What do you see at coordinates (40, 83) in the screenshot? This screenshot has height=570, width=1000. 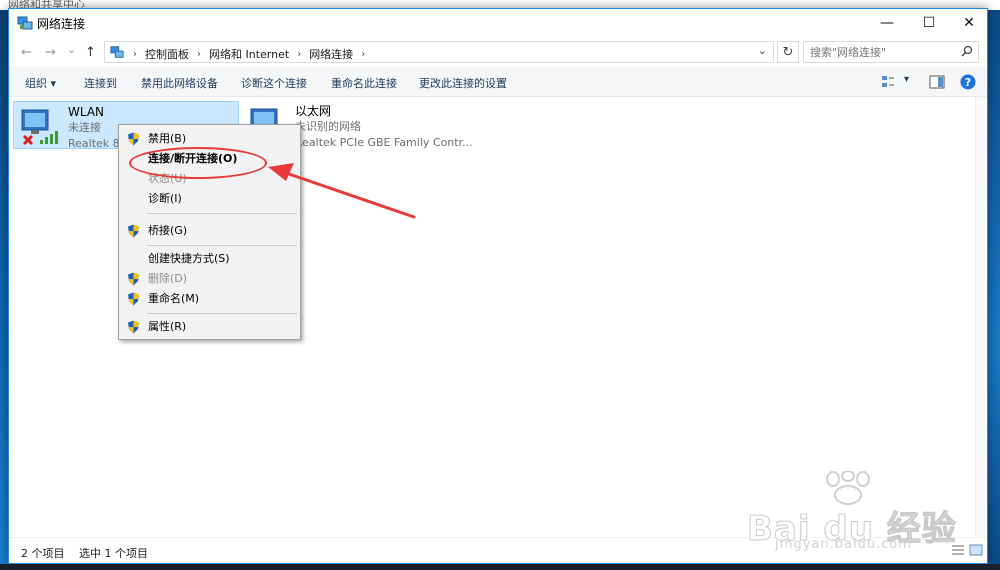 I see `organize-menu: 组织 ▾` at bounding box center [40, 83].